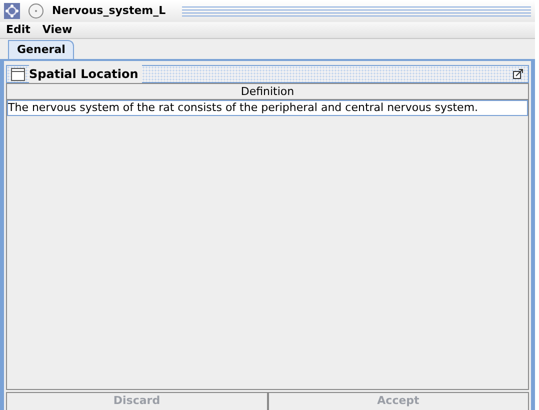 The width and height of the screenshot is (539, 410). What do you see at coordinates (85, 74) in the screenshot?
I see `panel-title: Spatial Location` at bounding box center [85, 74].